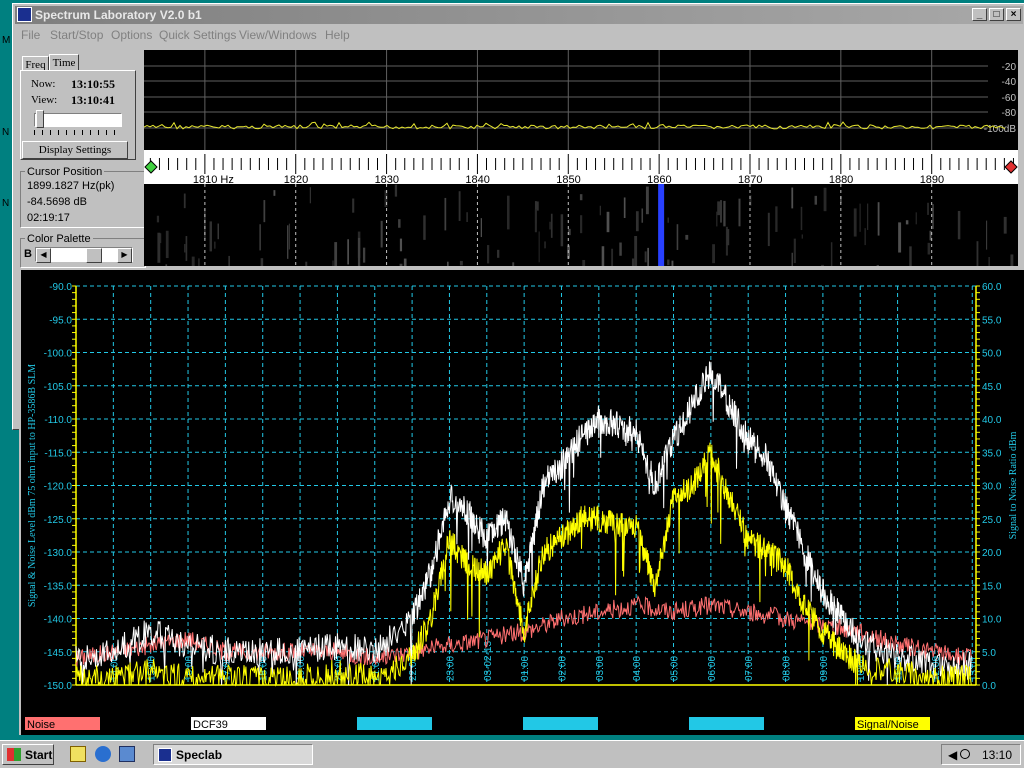 This screenshot has height=768, width=1024. Describe the element at coordinates (199, 755) in the screenshot. I see `task-label: Speclab` at that location.